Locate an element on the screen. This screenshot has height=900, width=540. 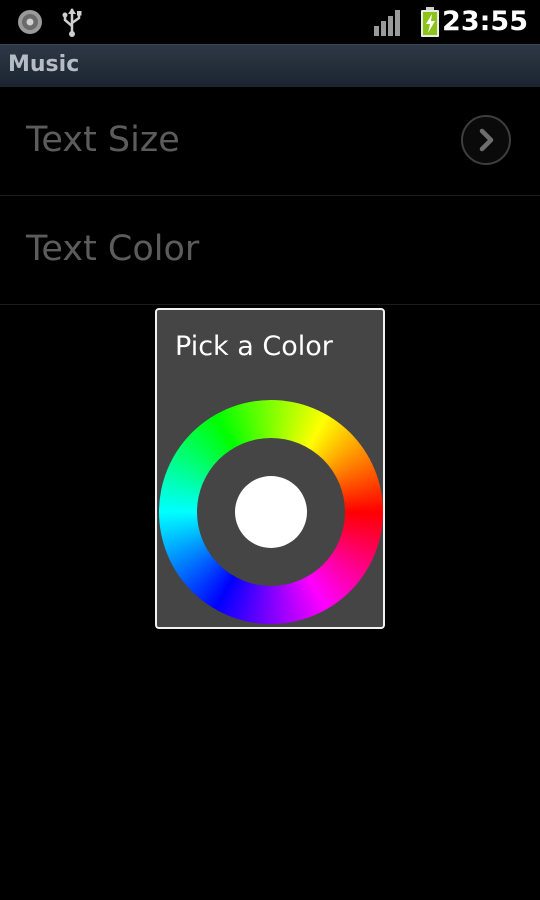
pref-item-text-color: Text Color is located at coordinates (270, 250).